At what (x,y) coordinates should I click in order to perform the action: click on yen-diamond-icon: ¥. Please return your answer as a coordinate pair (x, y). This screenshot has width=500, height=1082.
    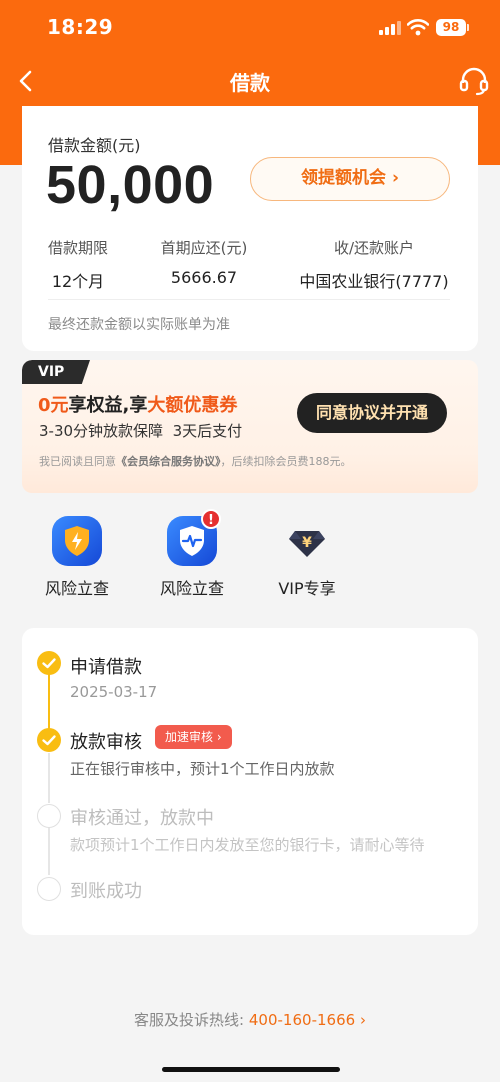
    Looking at the image, I should click on (307, 541).